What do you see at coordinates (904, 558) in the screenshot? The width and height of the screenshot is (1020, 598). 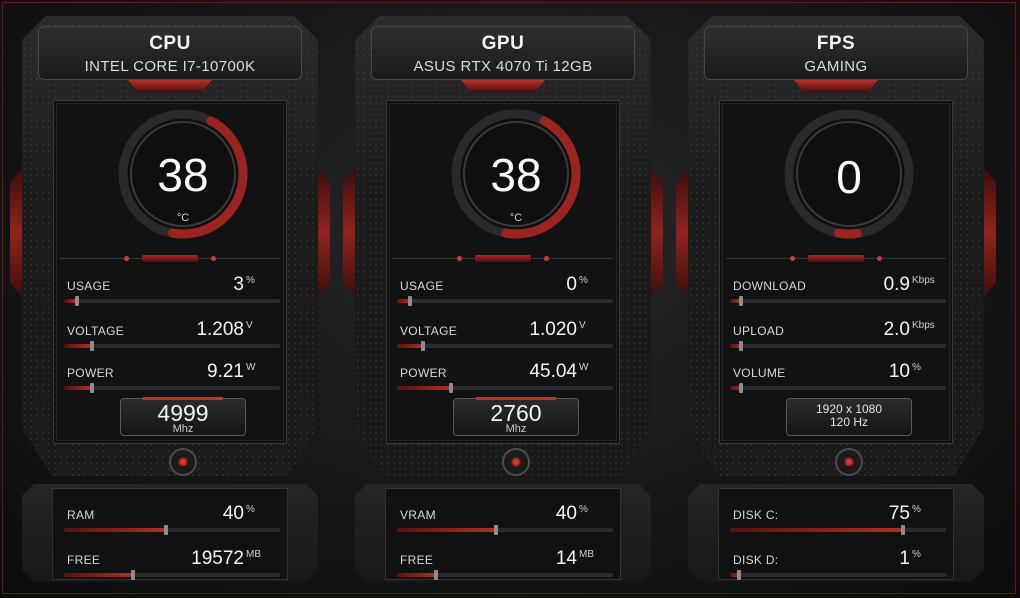 I see `metric-value: 1` at bounding box center [904, 558].